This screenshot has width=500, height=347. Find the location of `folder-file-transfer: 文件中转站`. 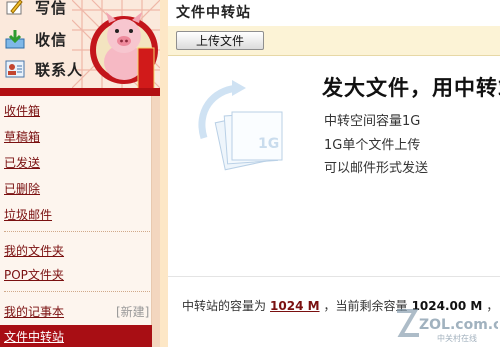

folder-file-transfer: 文件中转站 is located at coordinates (34, 336).